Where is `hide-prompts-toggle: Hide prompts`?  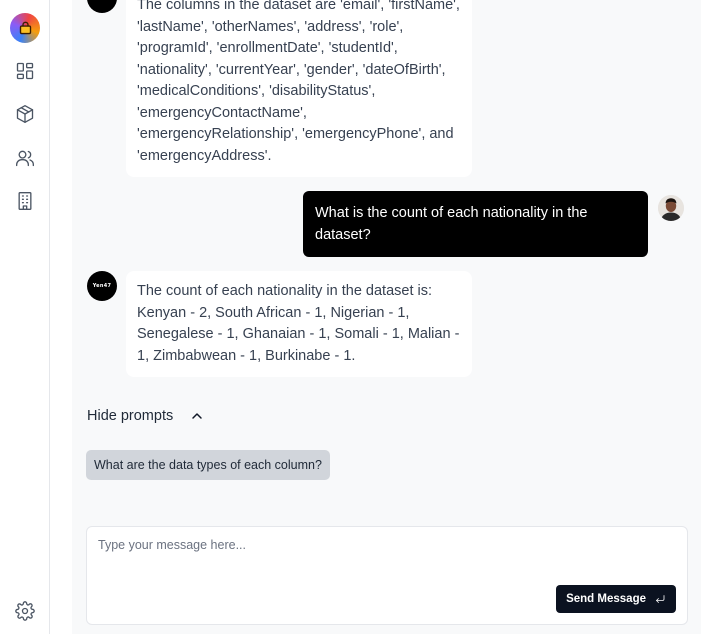 hide-prompts-toggle: Hide prompts is located at coordinates (146, 416).